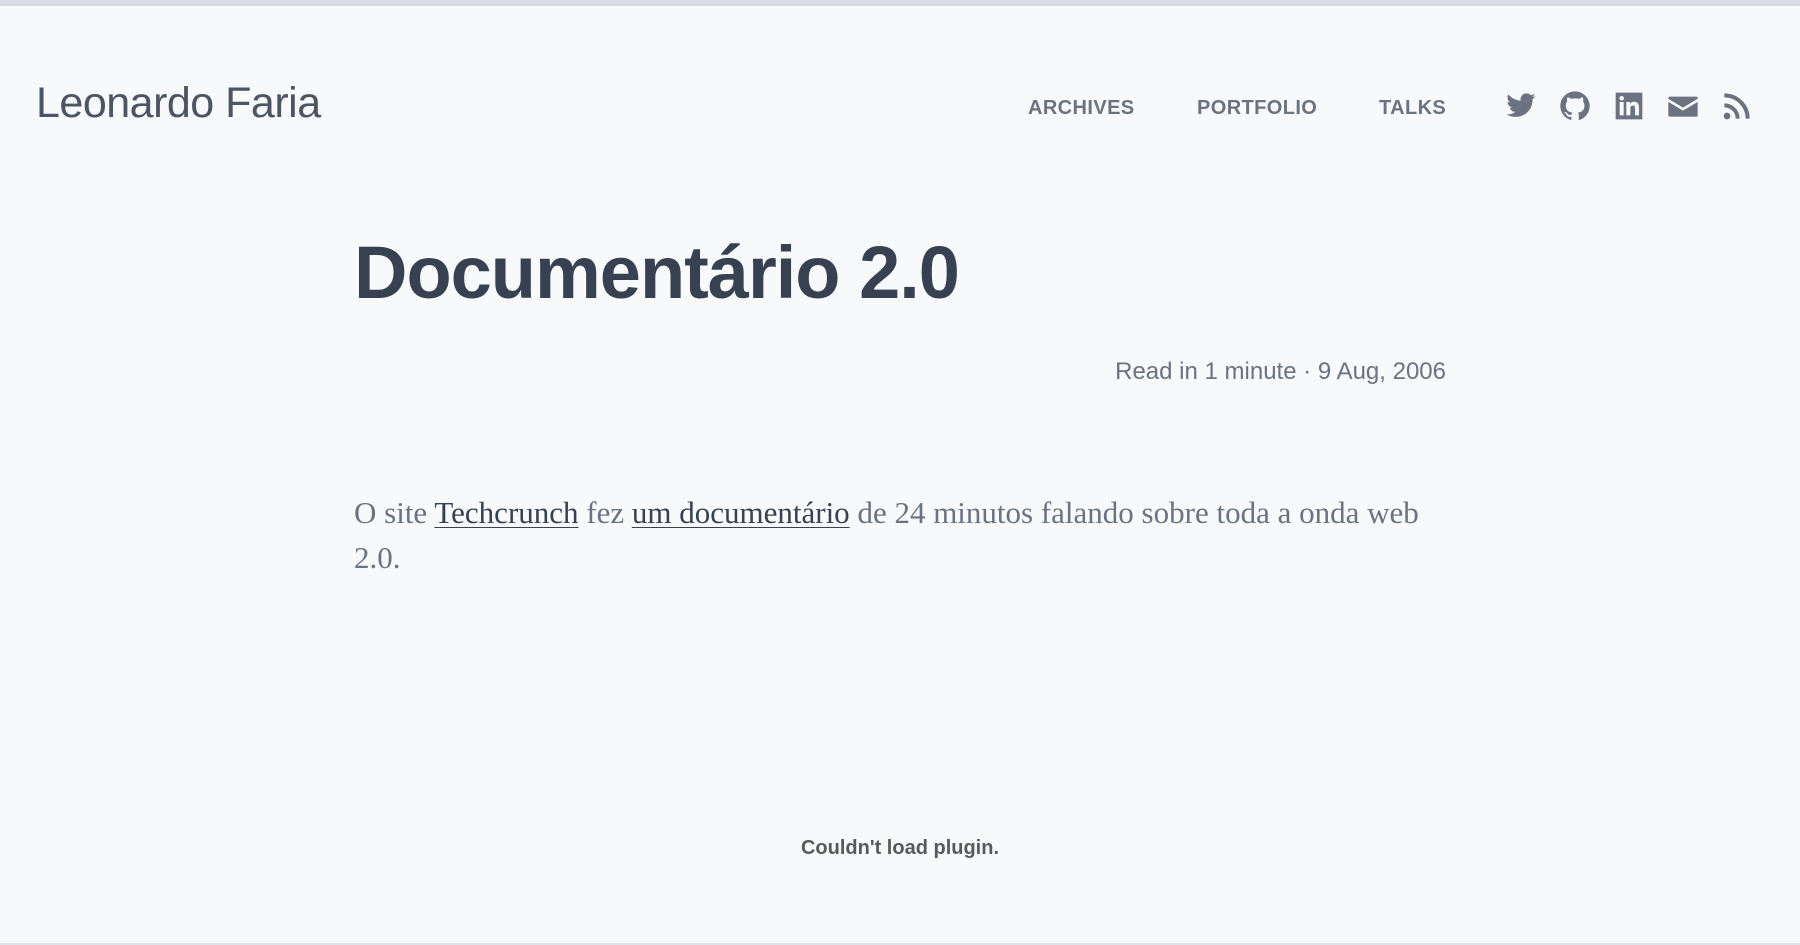  Describe the element at coordinates (1575, 106) in the screenshot. I see `github-icon` at that location.